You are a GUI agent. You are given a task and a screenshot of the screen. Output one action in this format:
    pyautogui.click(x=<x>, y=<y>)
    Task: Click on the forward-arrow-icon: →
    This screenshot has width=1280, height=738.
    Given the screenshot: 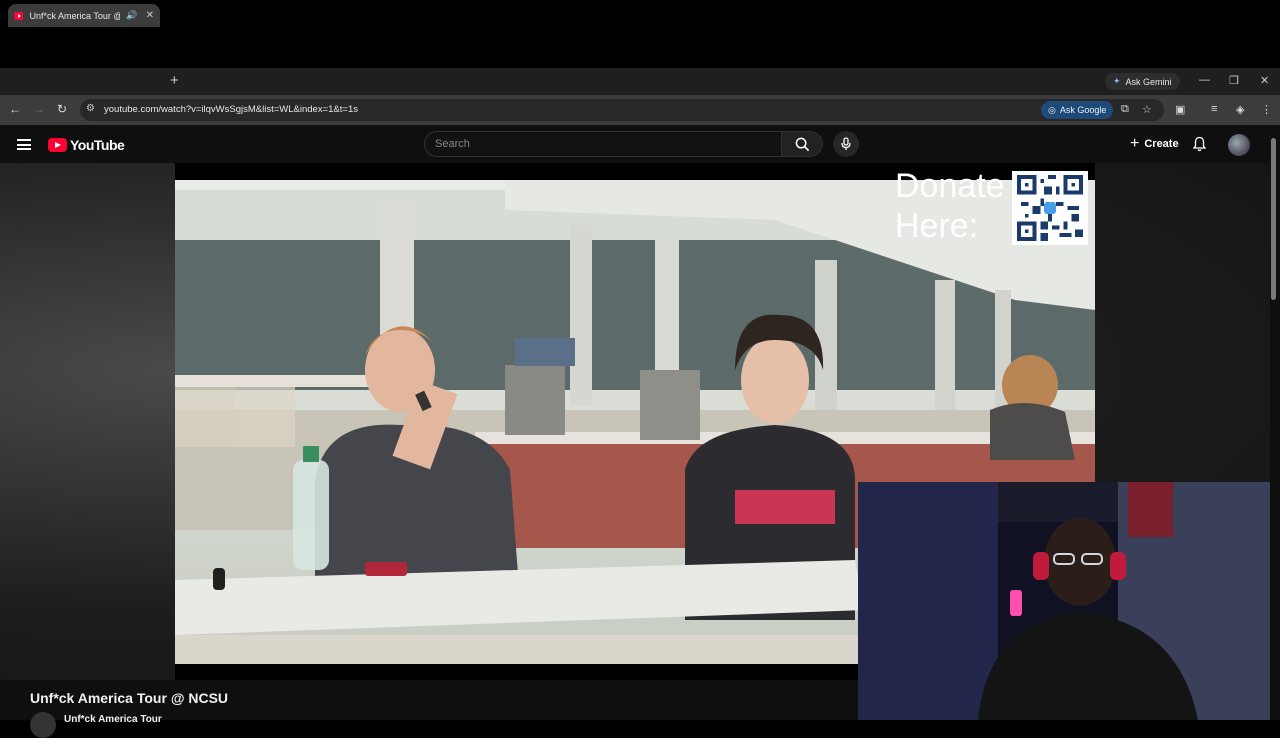 What is the action you would take?
    pyautogui.click(x=39, y=109)
    